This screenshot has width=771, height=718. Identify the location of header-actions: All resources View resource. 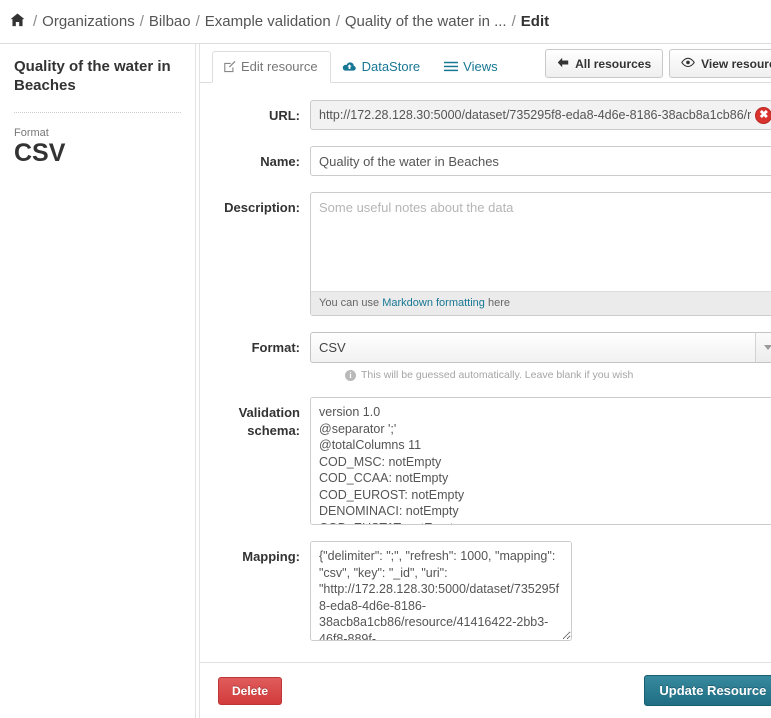
(658, 63).